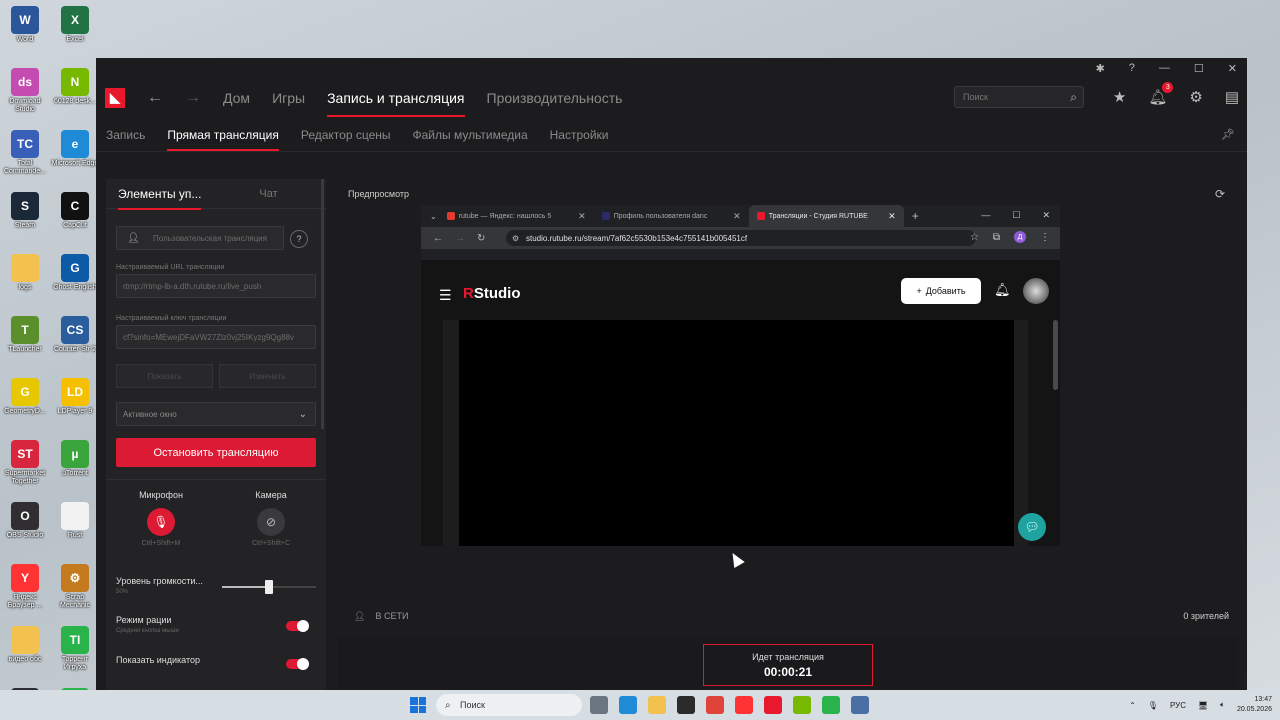 Image resolution: width=1280 pixels, height=720 pixels. I want to click on nav-games: Игры, so click(288, 98).